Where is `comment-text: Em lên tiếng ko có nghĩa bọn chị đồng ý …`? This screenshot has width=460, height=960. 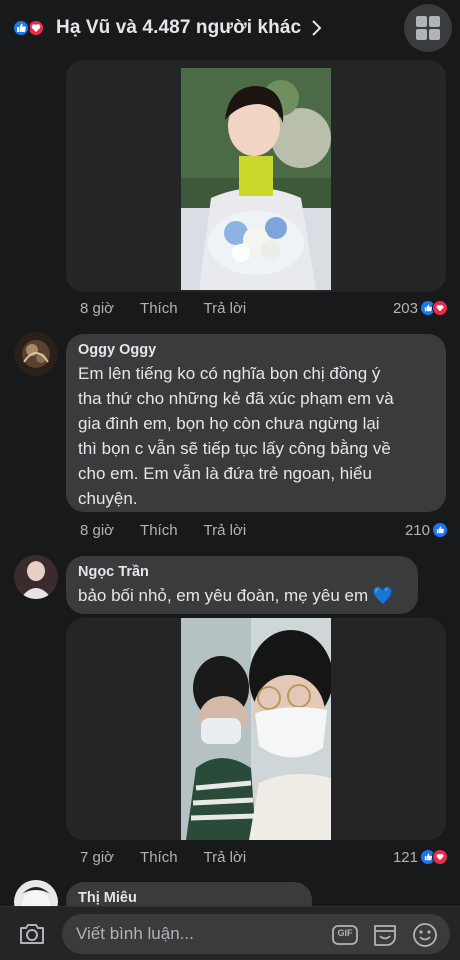
comment-text: Em lên tiếng ko có nghĩa bọn chị đồng ý … is located at coordinates (256, 436).